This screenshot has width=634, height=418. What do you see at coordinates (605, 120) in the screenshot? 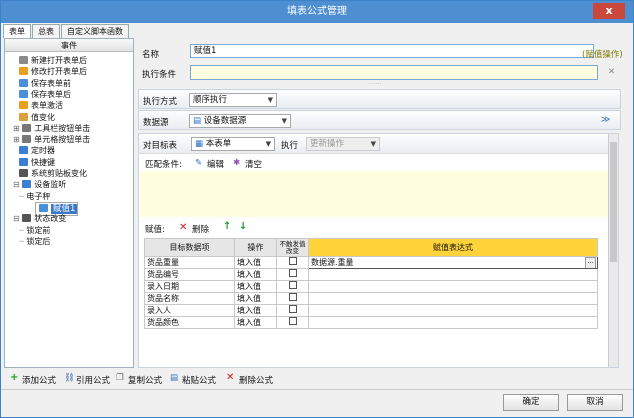
I see `collapse-icon: ≫` at bounding box center [605, 120].